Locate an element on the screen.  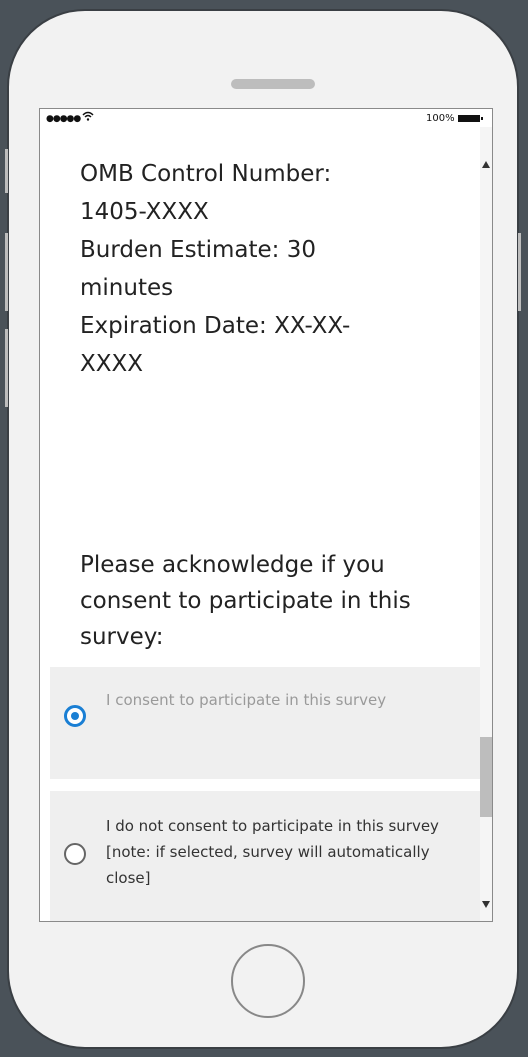
consent-option-label: I consent to participate in this survey is located at coordinates (246, 700).